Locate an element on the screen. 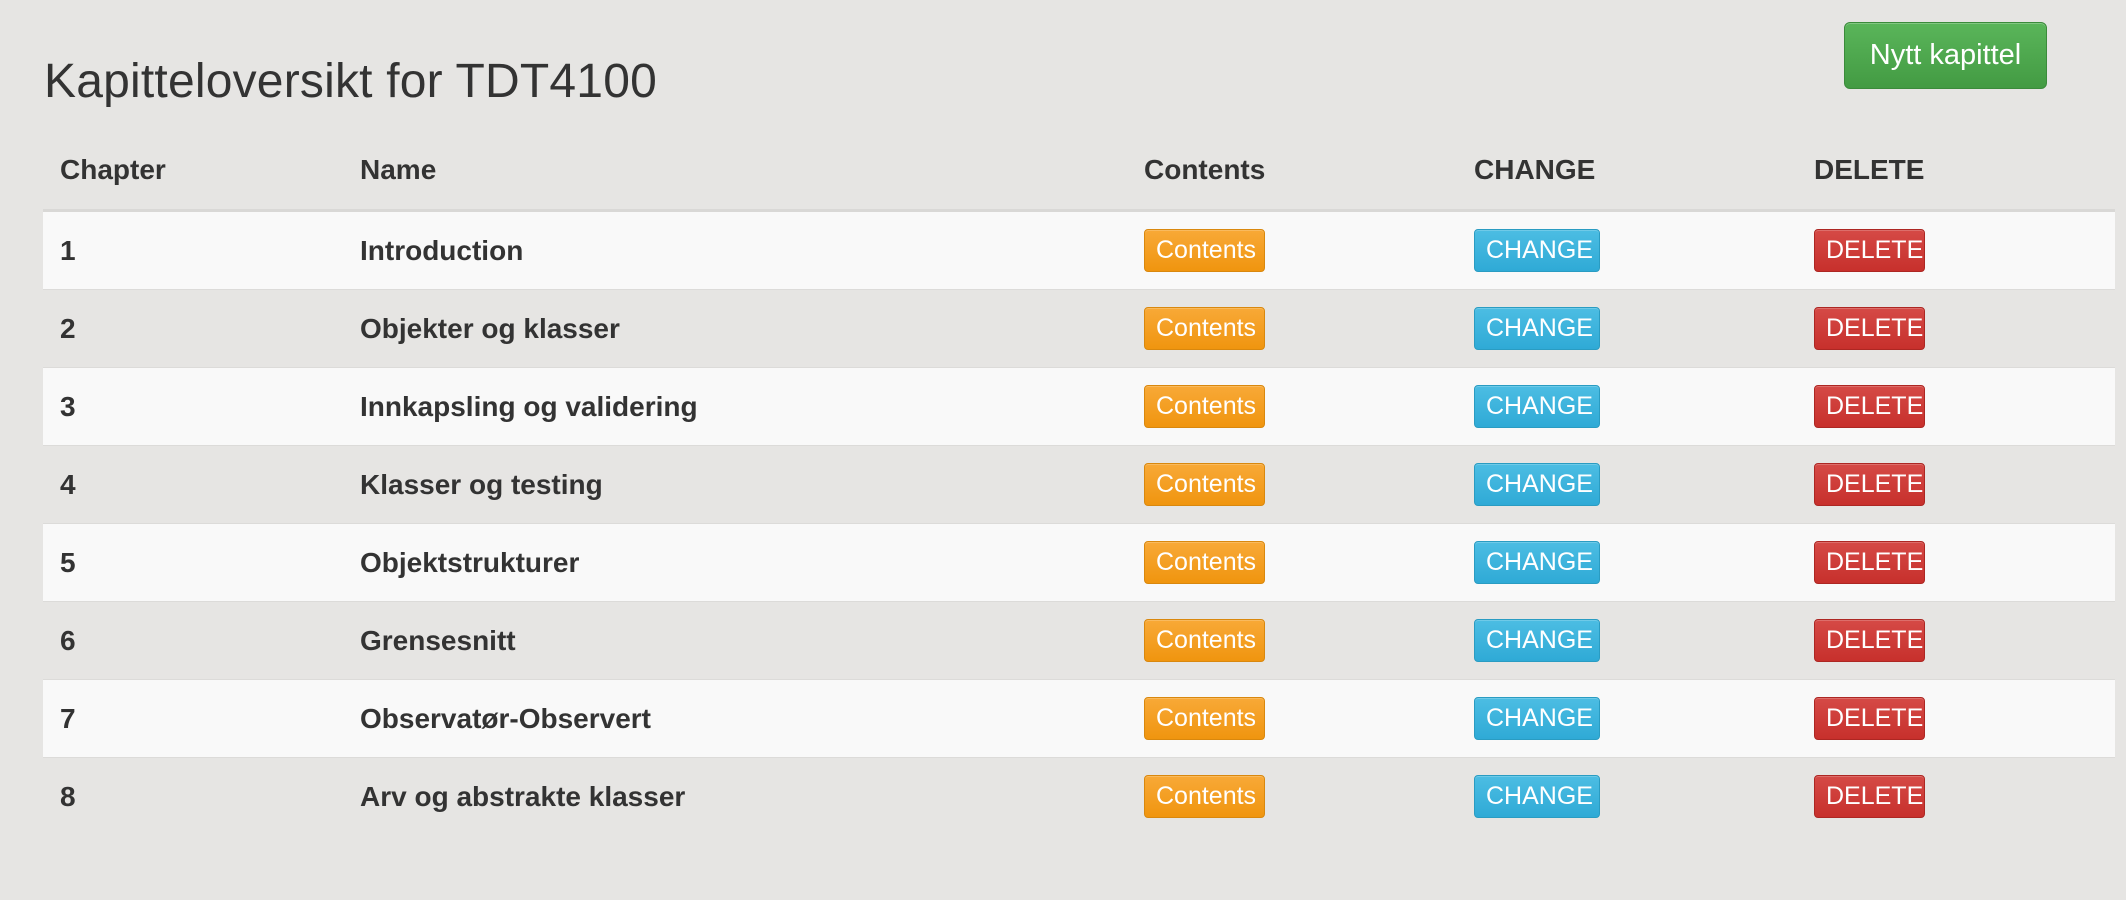 Image resolution: width=2126 pixels, height=900 pixels. table-row: 1 Introduction Contents CHANGE DELETE is located at coordinates (1079, 250).